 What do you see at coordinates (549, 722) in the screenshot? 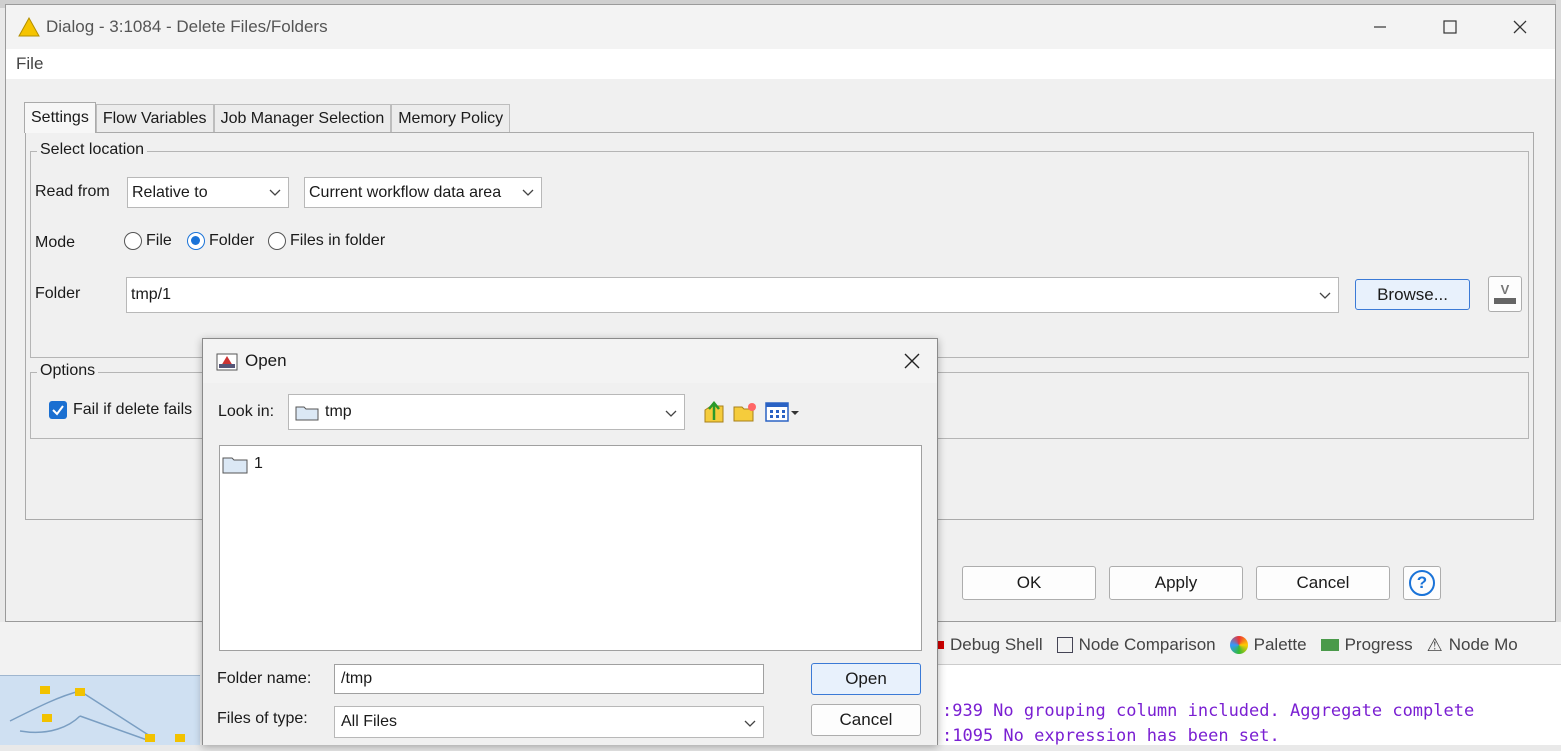
I see `files-of-type-select: All Files` at bounding box center [549, 722].